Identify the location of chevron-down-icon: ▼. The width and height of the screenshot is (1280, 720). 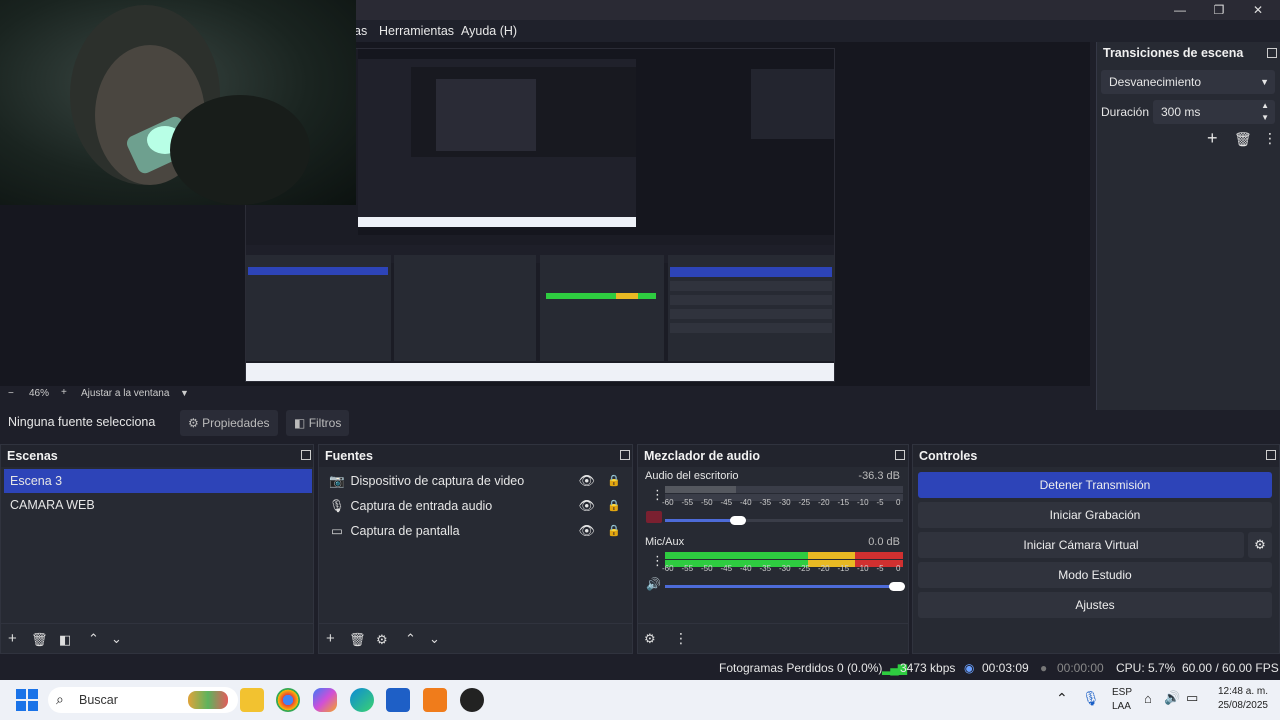
(184, 393).